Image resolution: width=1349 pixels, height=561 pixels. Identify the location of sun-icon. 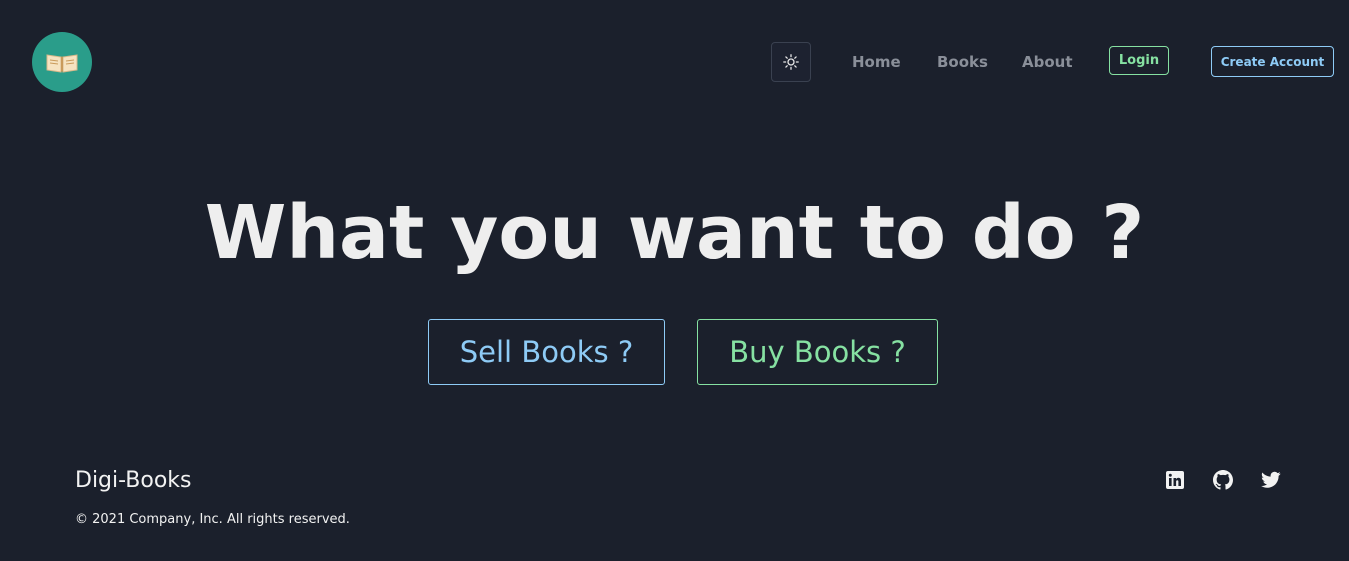
(791, 62).